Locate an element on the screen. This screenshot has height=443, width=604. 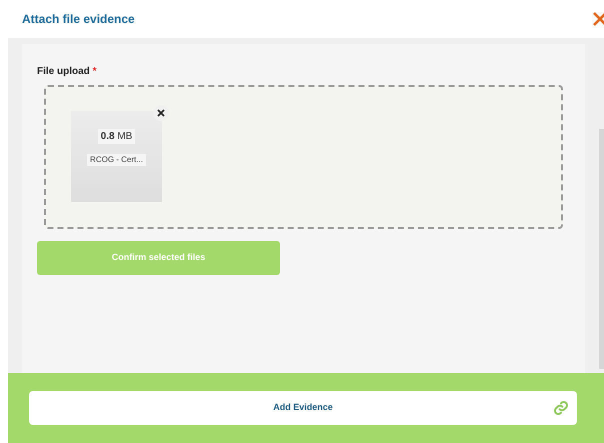
dialog-title: Attach file evidence is located at coordinates (78, 19).